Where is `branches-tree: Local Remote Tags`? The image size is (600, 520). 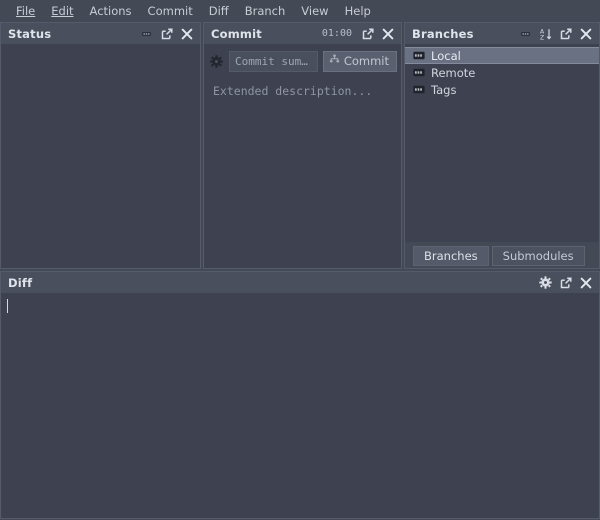 branches-tree: Local Remote Tags is located at coordinates (502, 71).